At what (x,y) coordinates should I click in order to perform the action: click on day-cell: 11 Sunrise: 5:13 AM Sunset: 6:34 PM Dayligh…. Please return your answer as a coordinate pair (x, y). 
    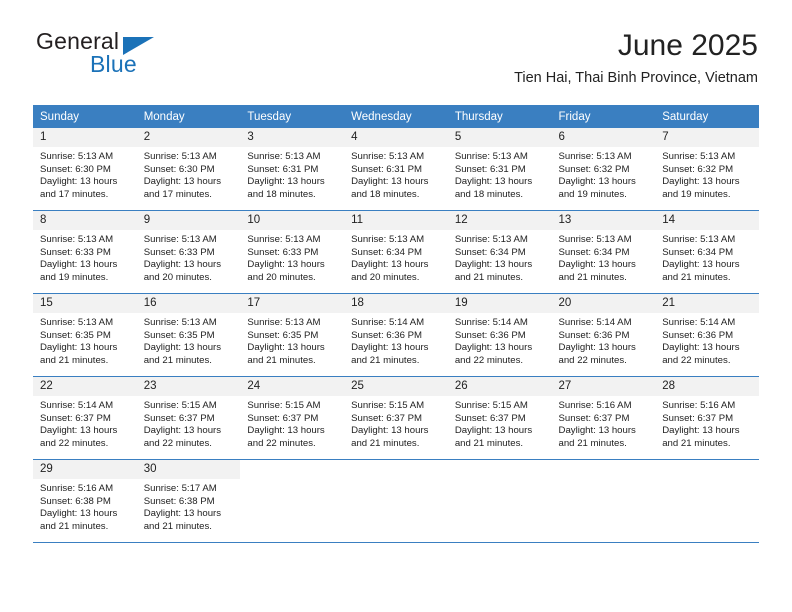
    Looking at the image, I should click on (396, 252).